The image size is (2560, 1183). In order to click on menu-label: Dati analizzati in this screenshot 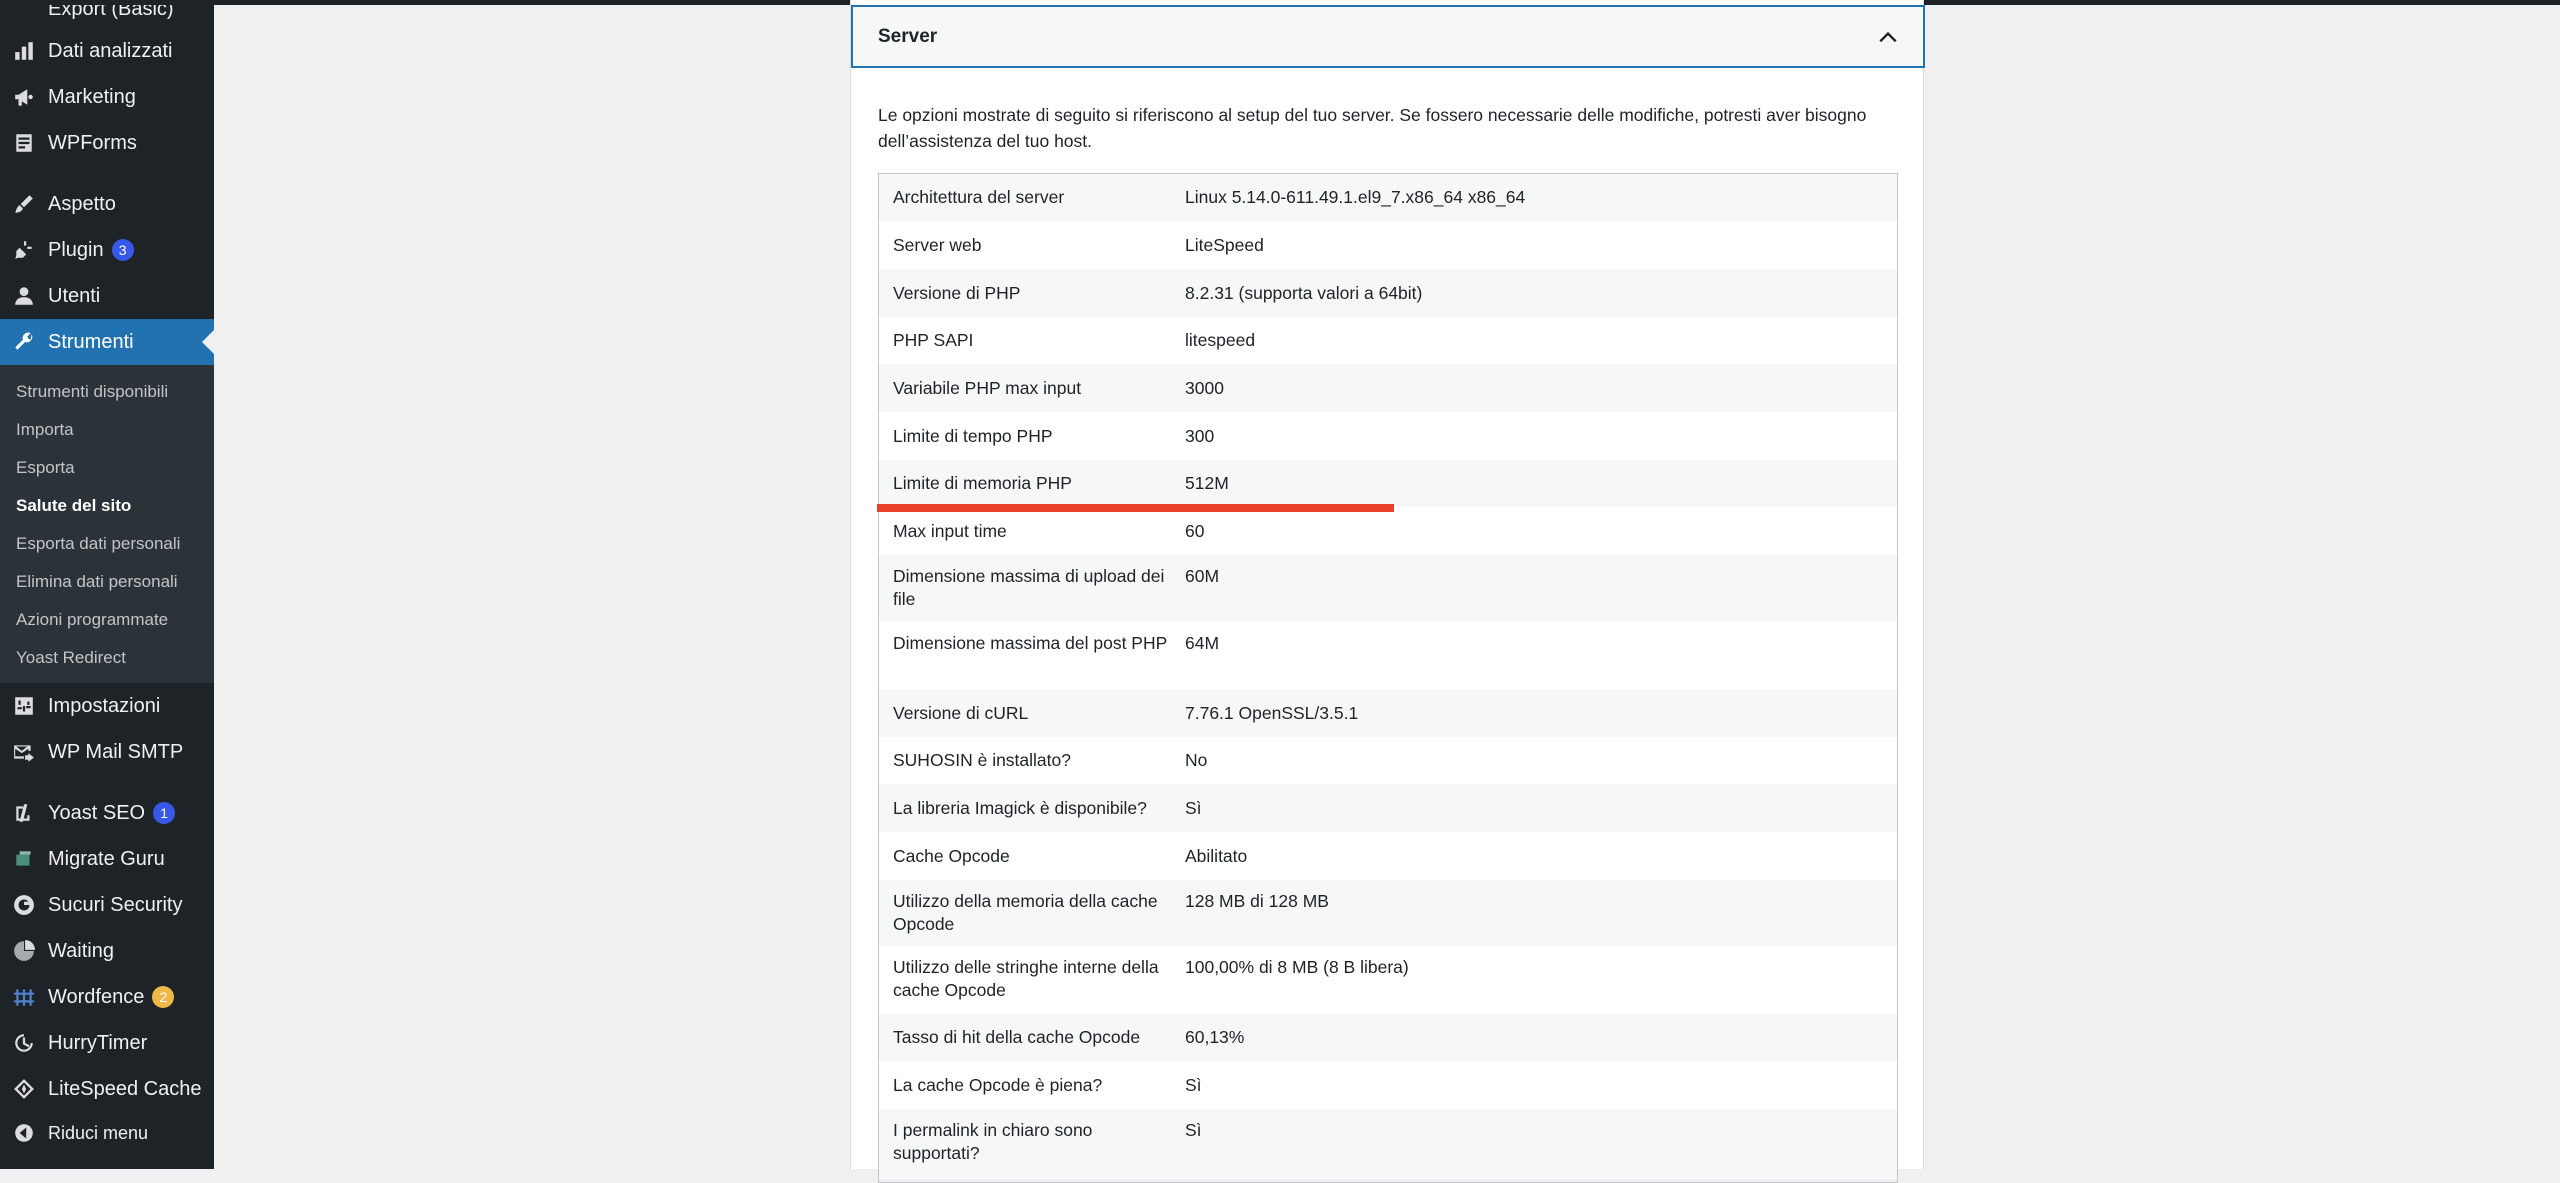, I will do `click(110, 50)`.